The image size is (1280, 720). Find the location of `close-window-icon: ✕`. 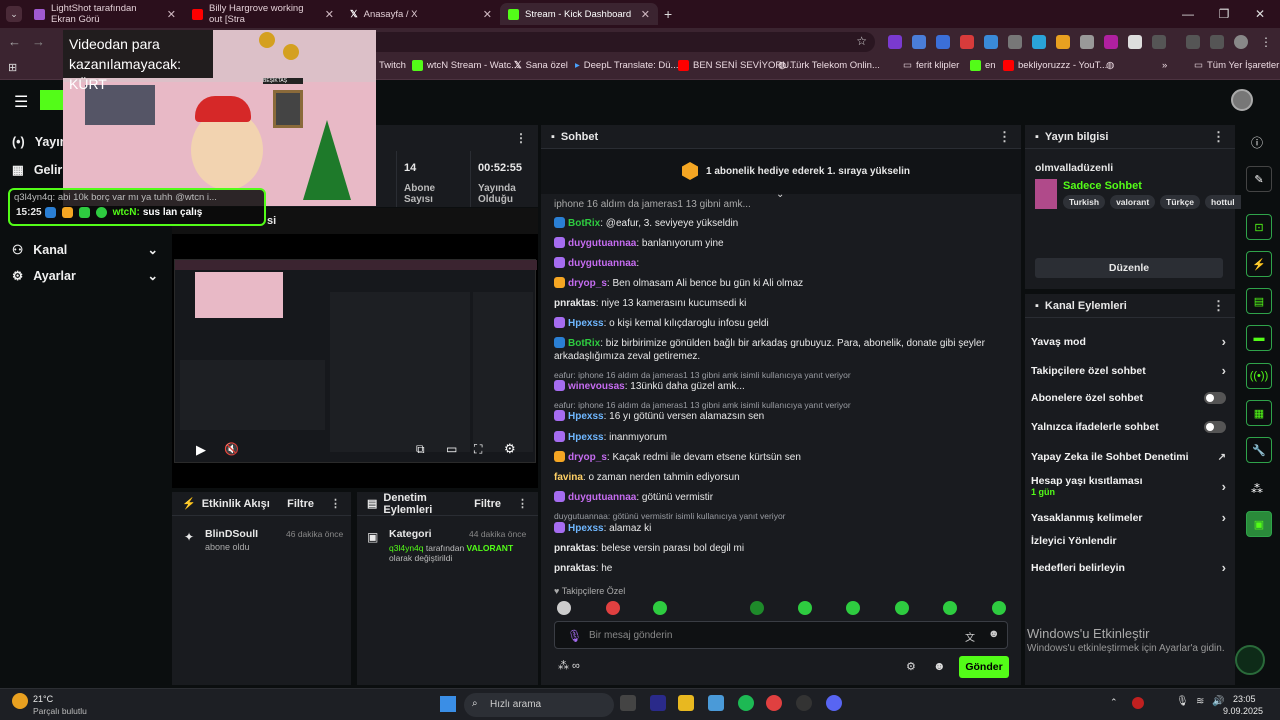

close-window-icon: ✕ is located at coordinates (1260, 14).